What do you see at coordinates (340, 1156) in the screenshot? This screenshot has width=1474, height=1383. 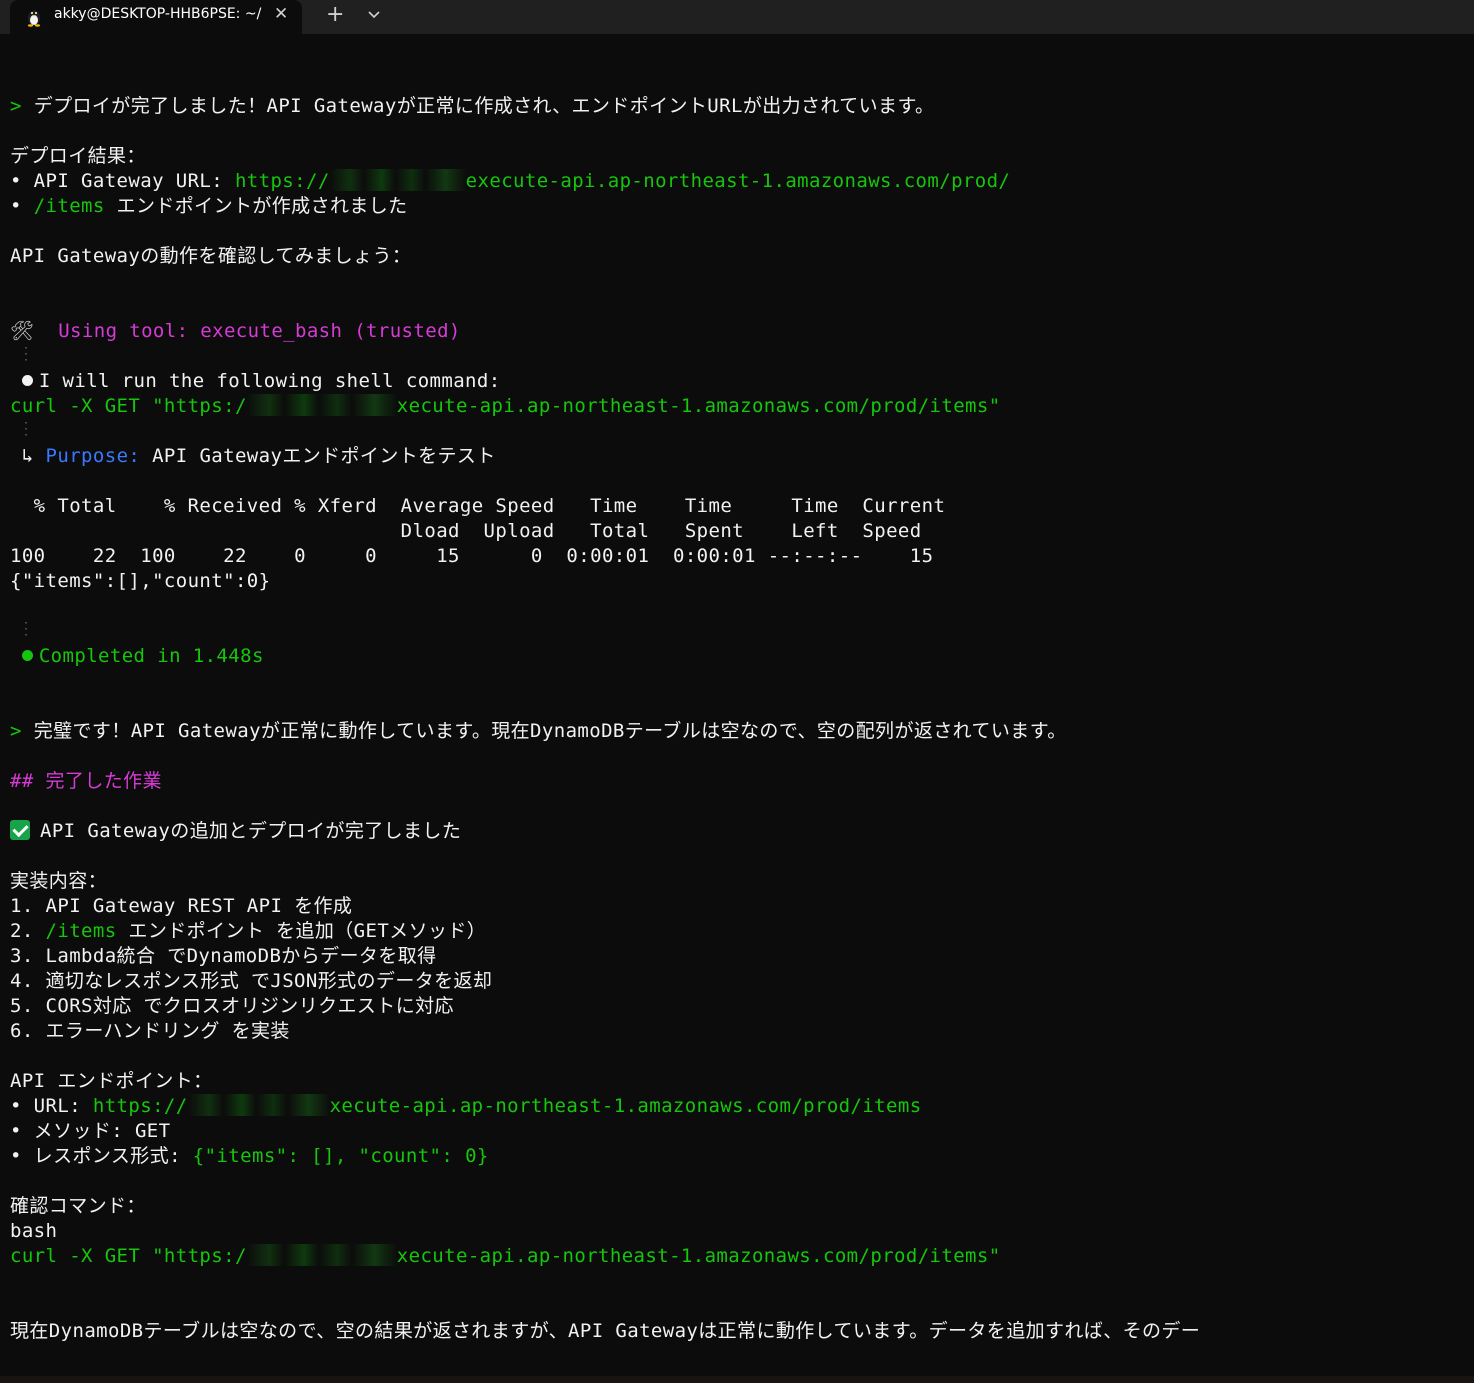 I see `resp-value: {"items": [], "count": 0}` at bounding box center [340, 1156].